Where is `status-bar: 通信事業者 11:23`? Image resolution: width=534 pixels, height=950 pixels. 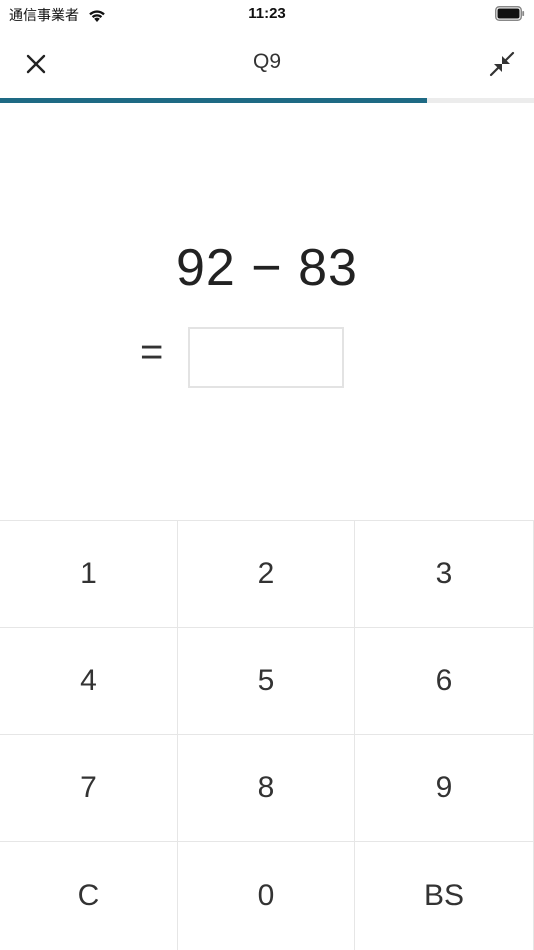
status-bar: 通信事業者 11:23 is located at coordinates (267, 15).